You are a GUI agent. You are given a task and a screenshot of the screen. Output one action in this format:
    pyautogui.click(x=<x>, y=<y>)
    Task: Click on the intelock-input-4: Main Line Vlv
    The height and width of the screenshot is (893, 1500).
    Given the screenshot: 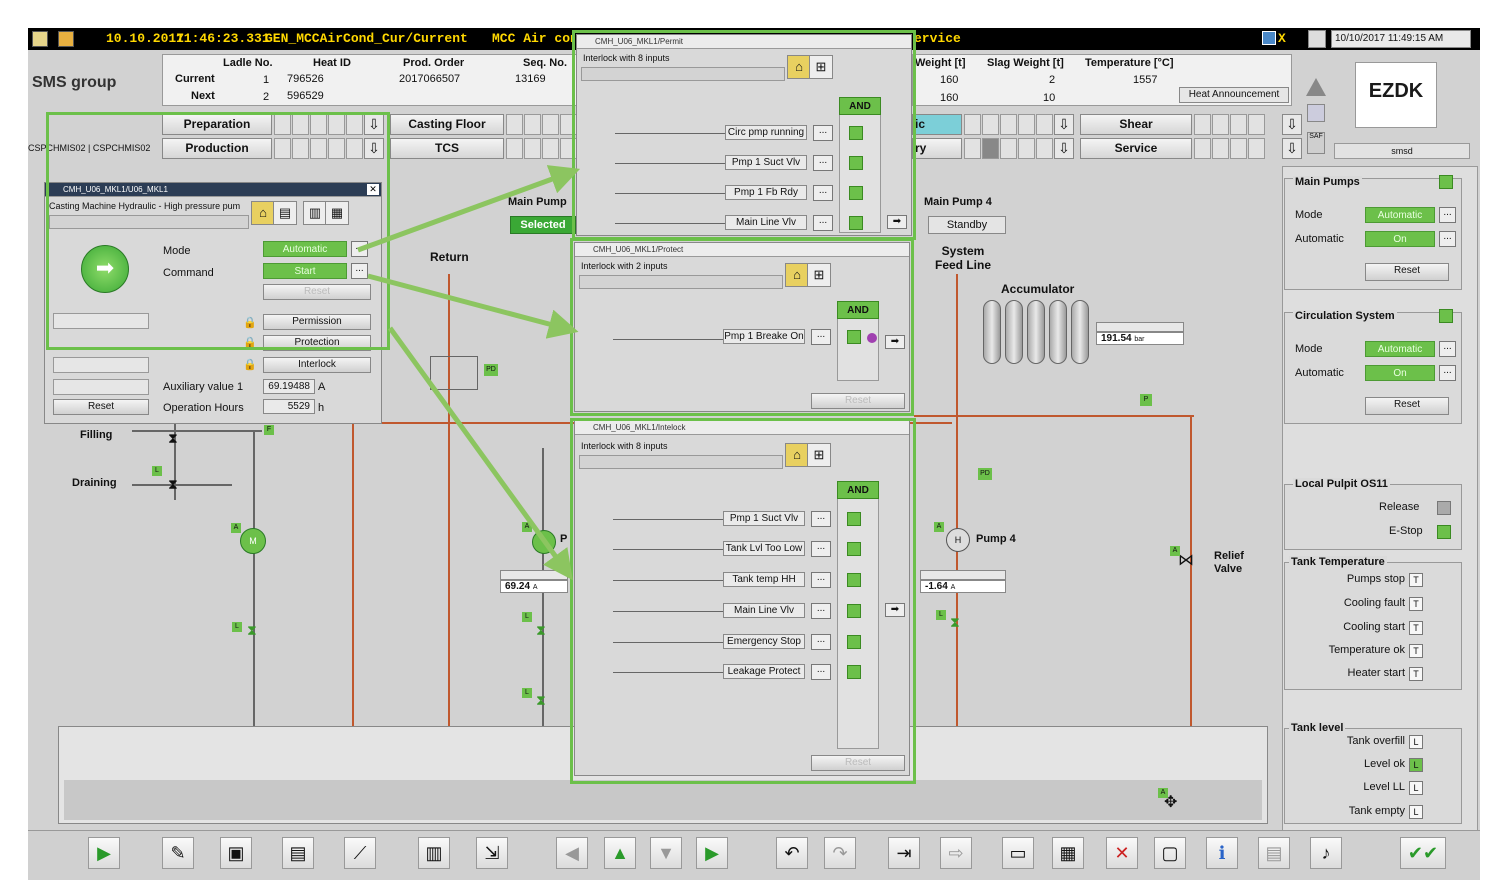 What is the action you would take?
    pyautogui.click(x=764, y=610)
    